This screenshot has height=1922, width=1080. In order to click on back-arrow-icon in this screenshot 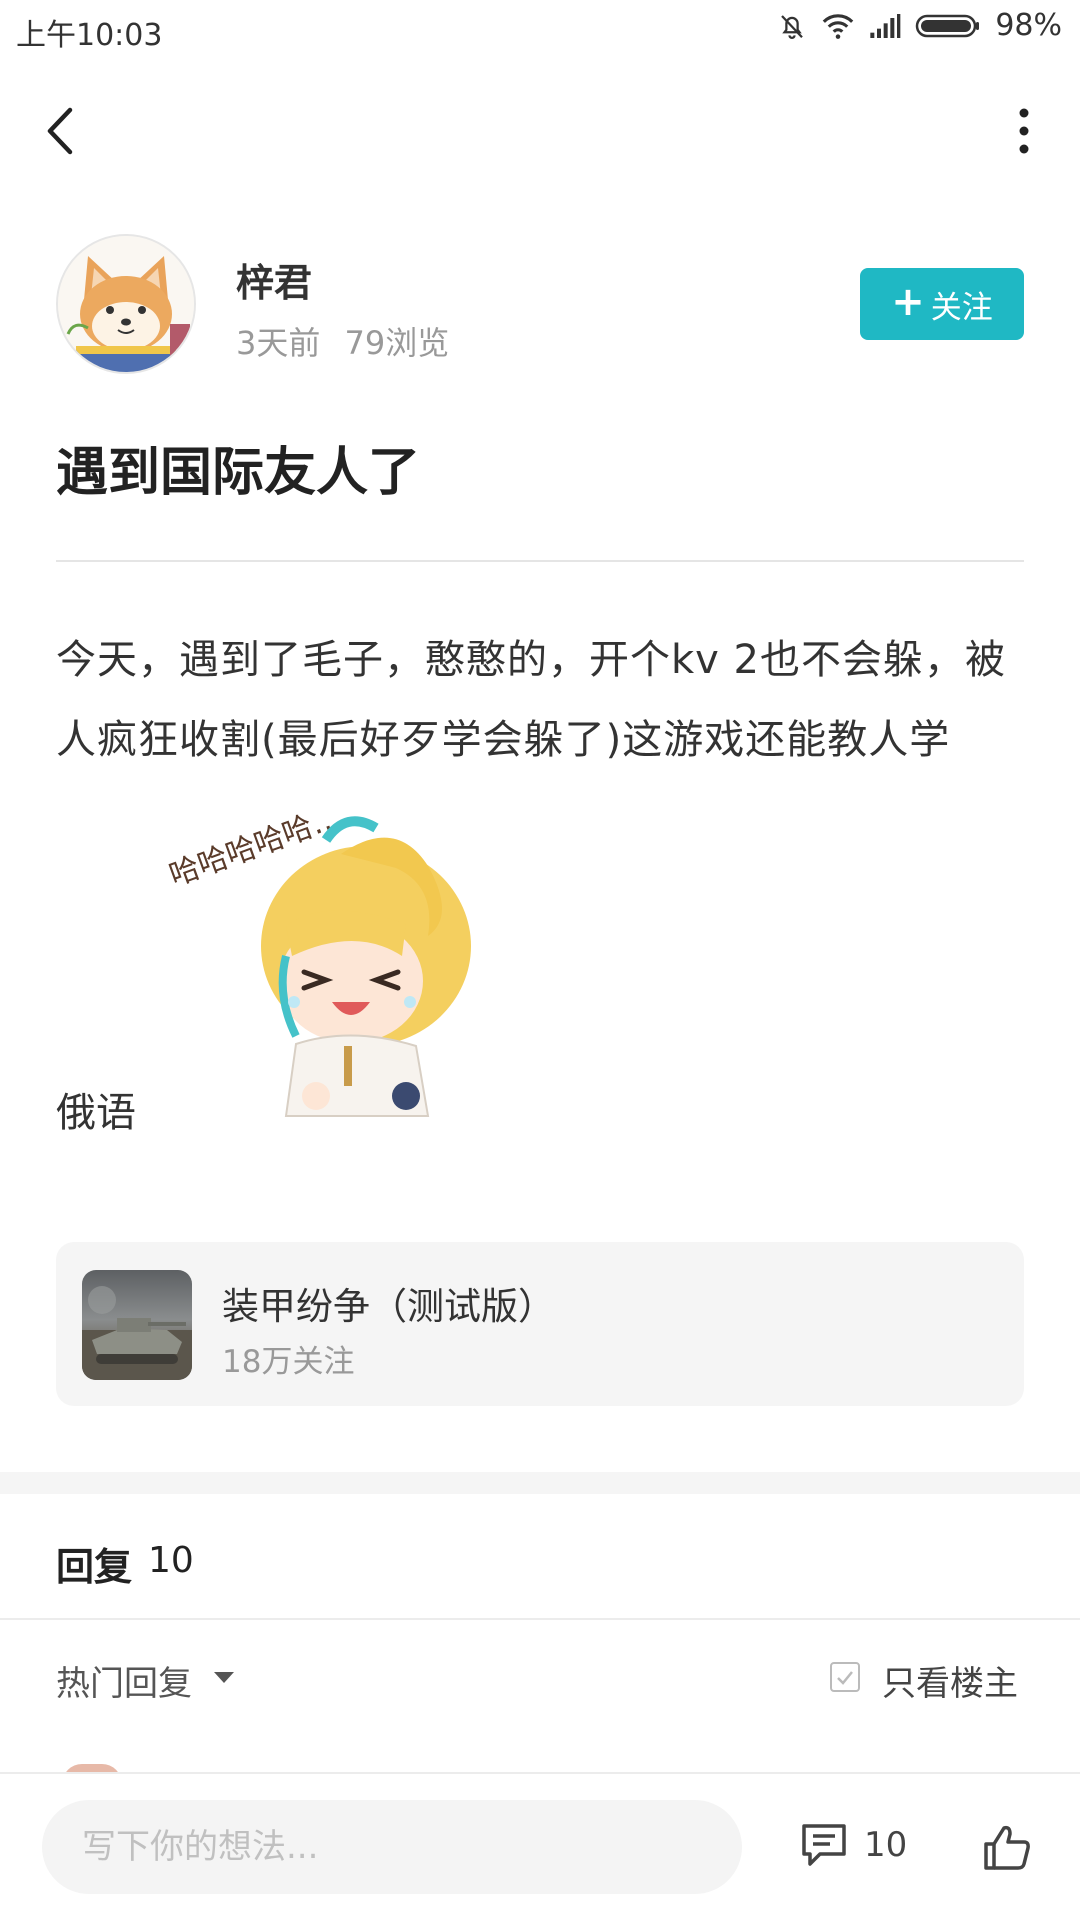, I will do `click(62, 131)`.